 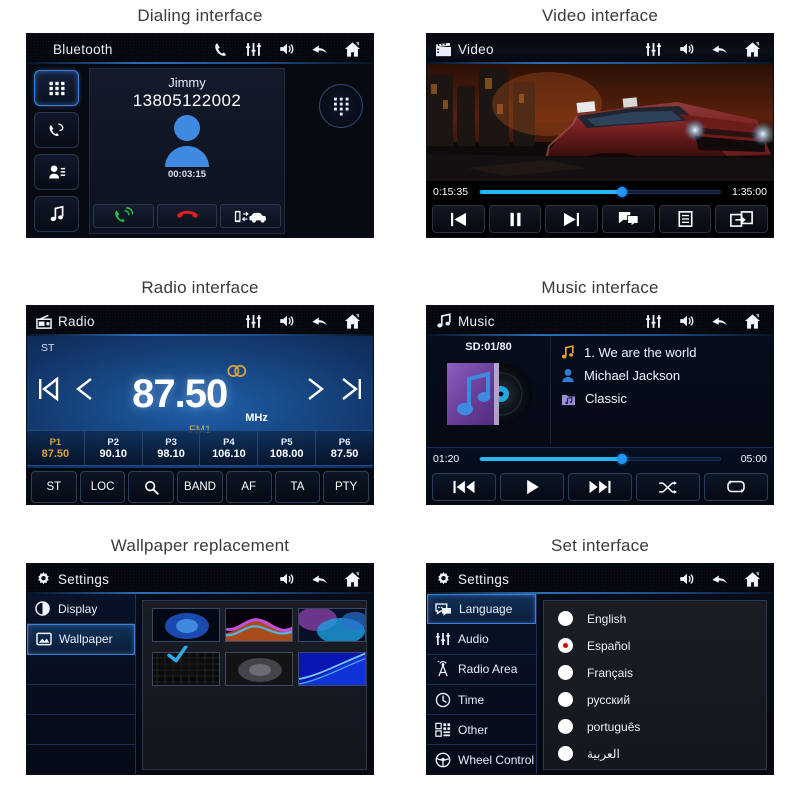 I want to click on subtitles-button, so click(x=628, y=219).